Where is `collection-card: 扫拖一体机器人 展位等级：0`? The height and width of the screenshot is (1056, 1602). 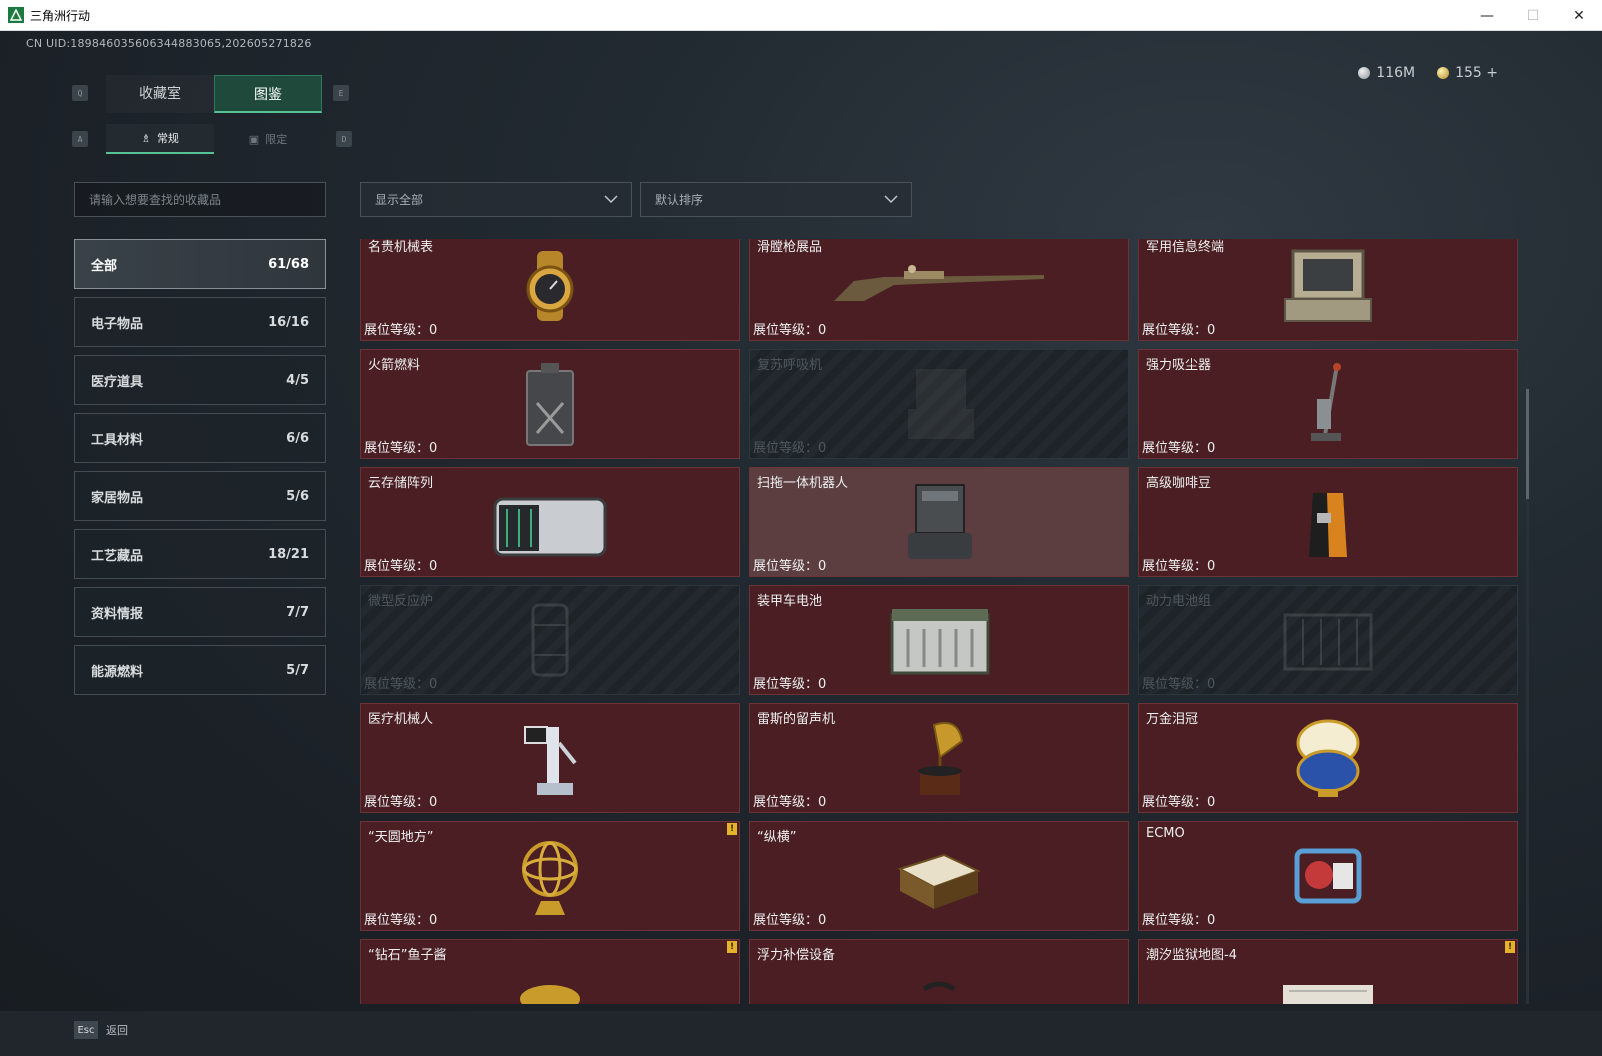 collection-card: 扫拖一体机器人 展位等级：0 is located at coordinates (939, 522).